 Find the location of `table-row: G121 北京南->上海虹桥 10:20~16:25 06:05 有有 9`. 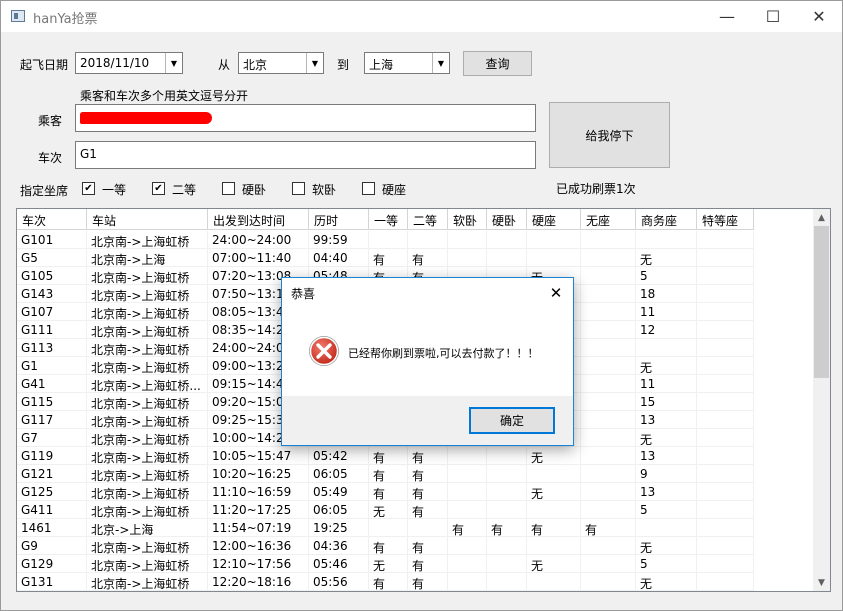

table-row: G121 北京南->上海虹桥 10:20~16:25 06:05 有有 9 is located at coordinates (385, 474).